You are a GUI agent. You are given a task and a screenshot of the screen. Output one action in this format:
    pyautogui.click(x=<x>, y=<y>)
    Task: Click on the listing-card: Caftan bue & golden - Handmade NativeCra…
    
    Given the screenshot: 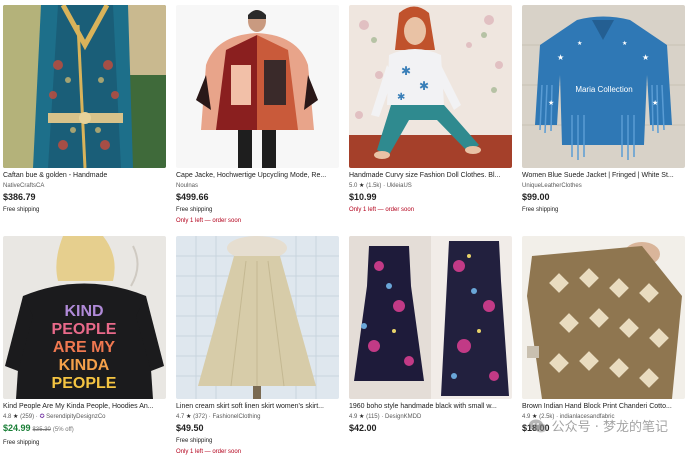 What is the action you would take?
    pyautogui.click(x=84, y=109)
    